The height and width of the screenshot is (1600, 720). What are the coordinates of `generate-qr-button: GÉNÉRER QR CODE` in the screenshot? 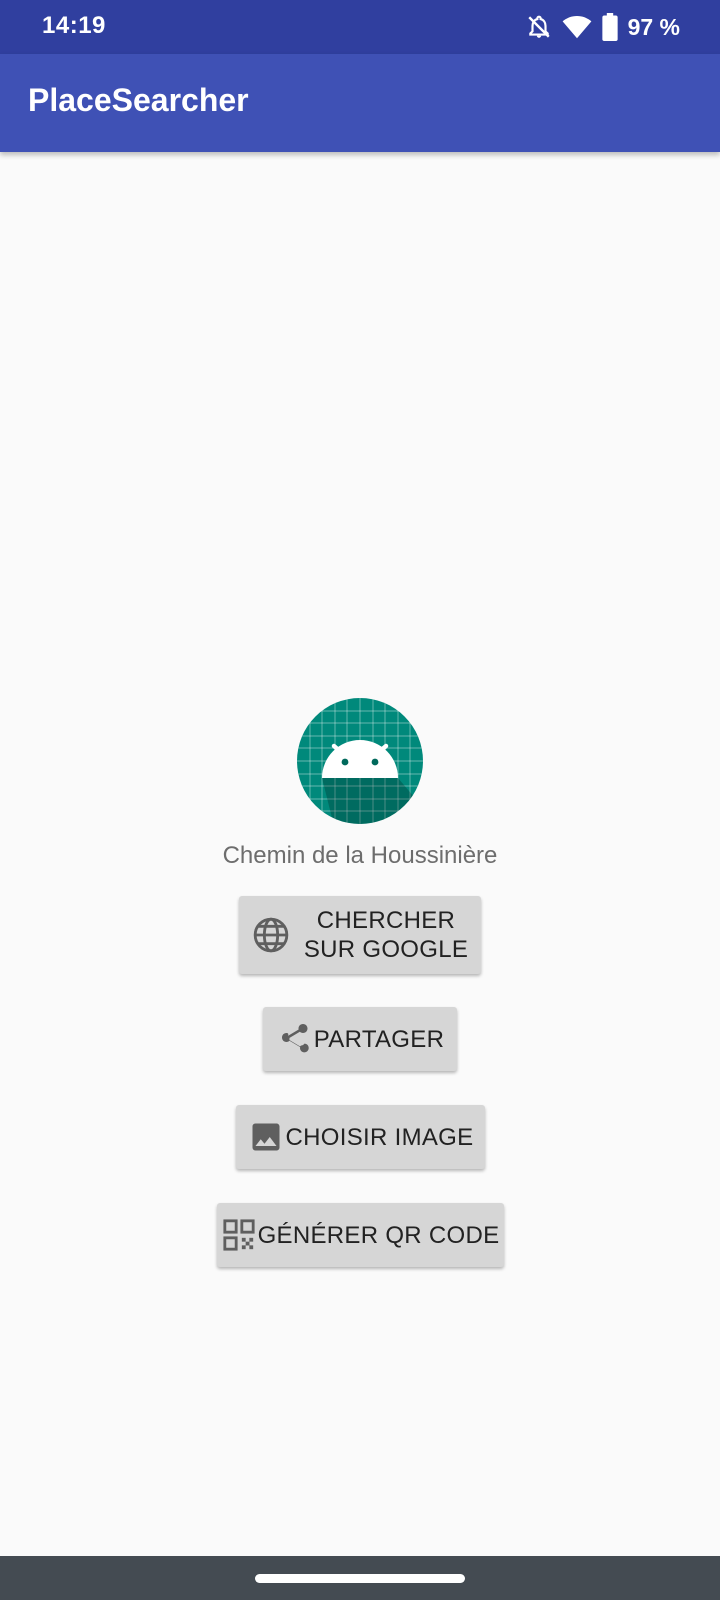 It's located at (360, 1235).